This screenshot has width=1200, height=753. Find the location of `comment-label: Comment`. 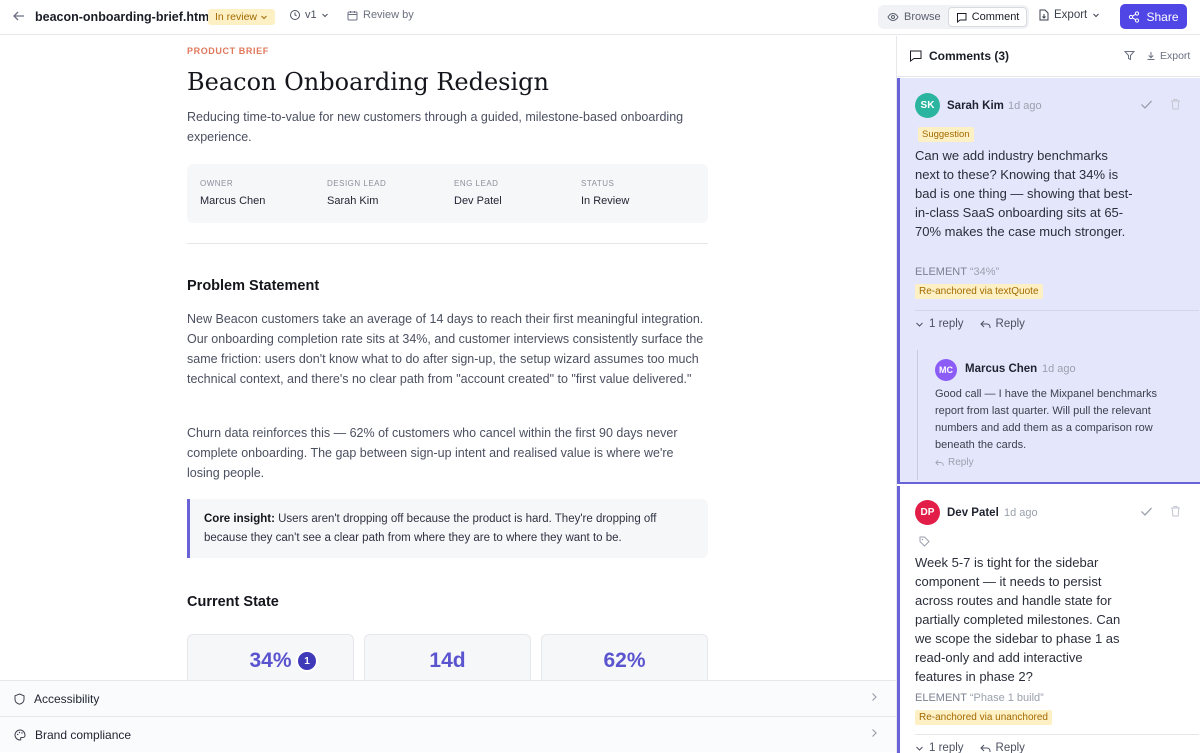

comment-label: Comment is located at coordinates (995, 17).